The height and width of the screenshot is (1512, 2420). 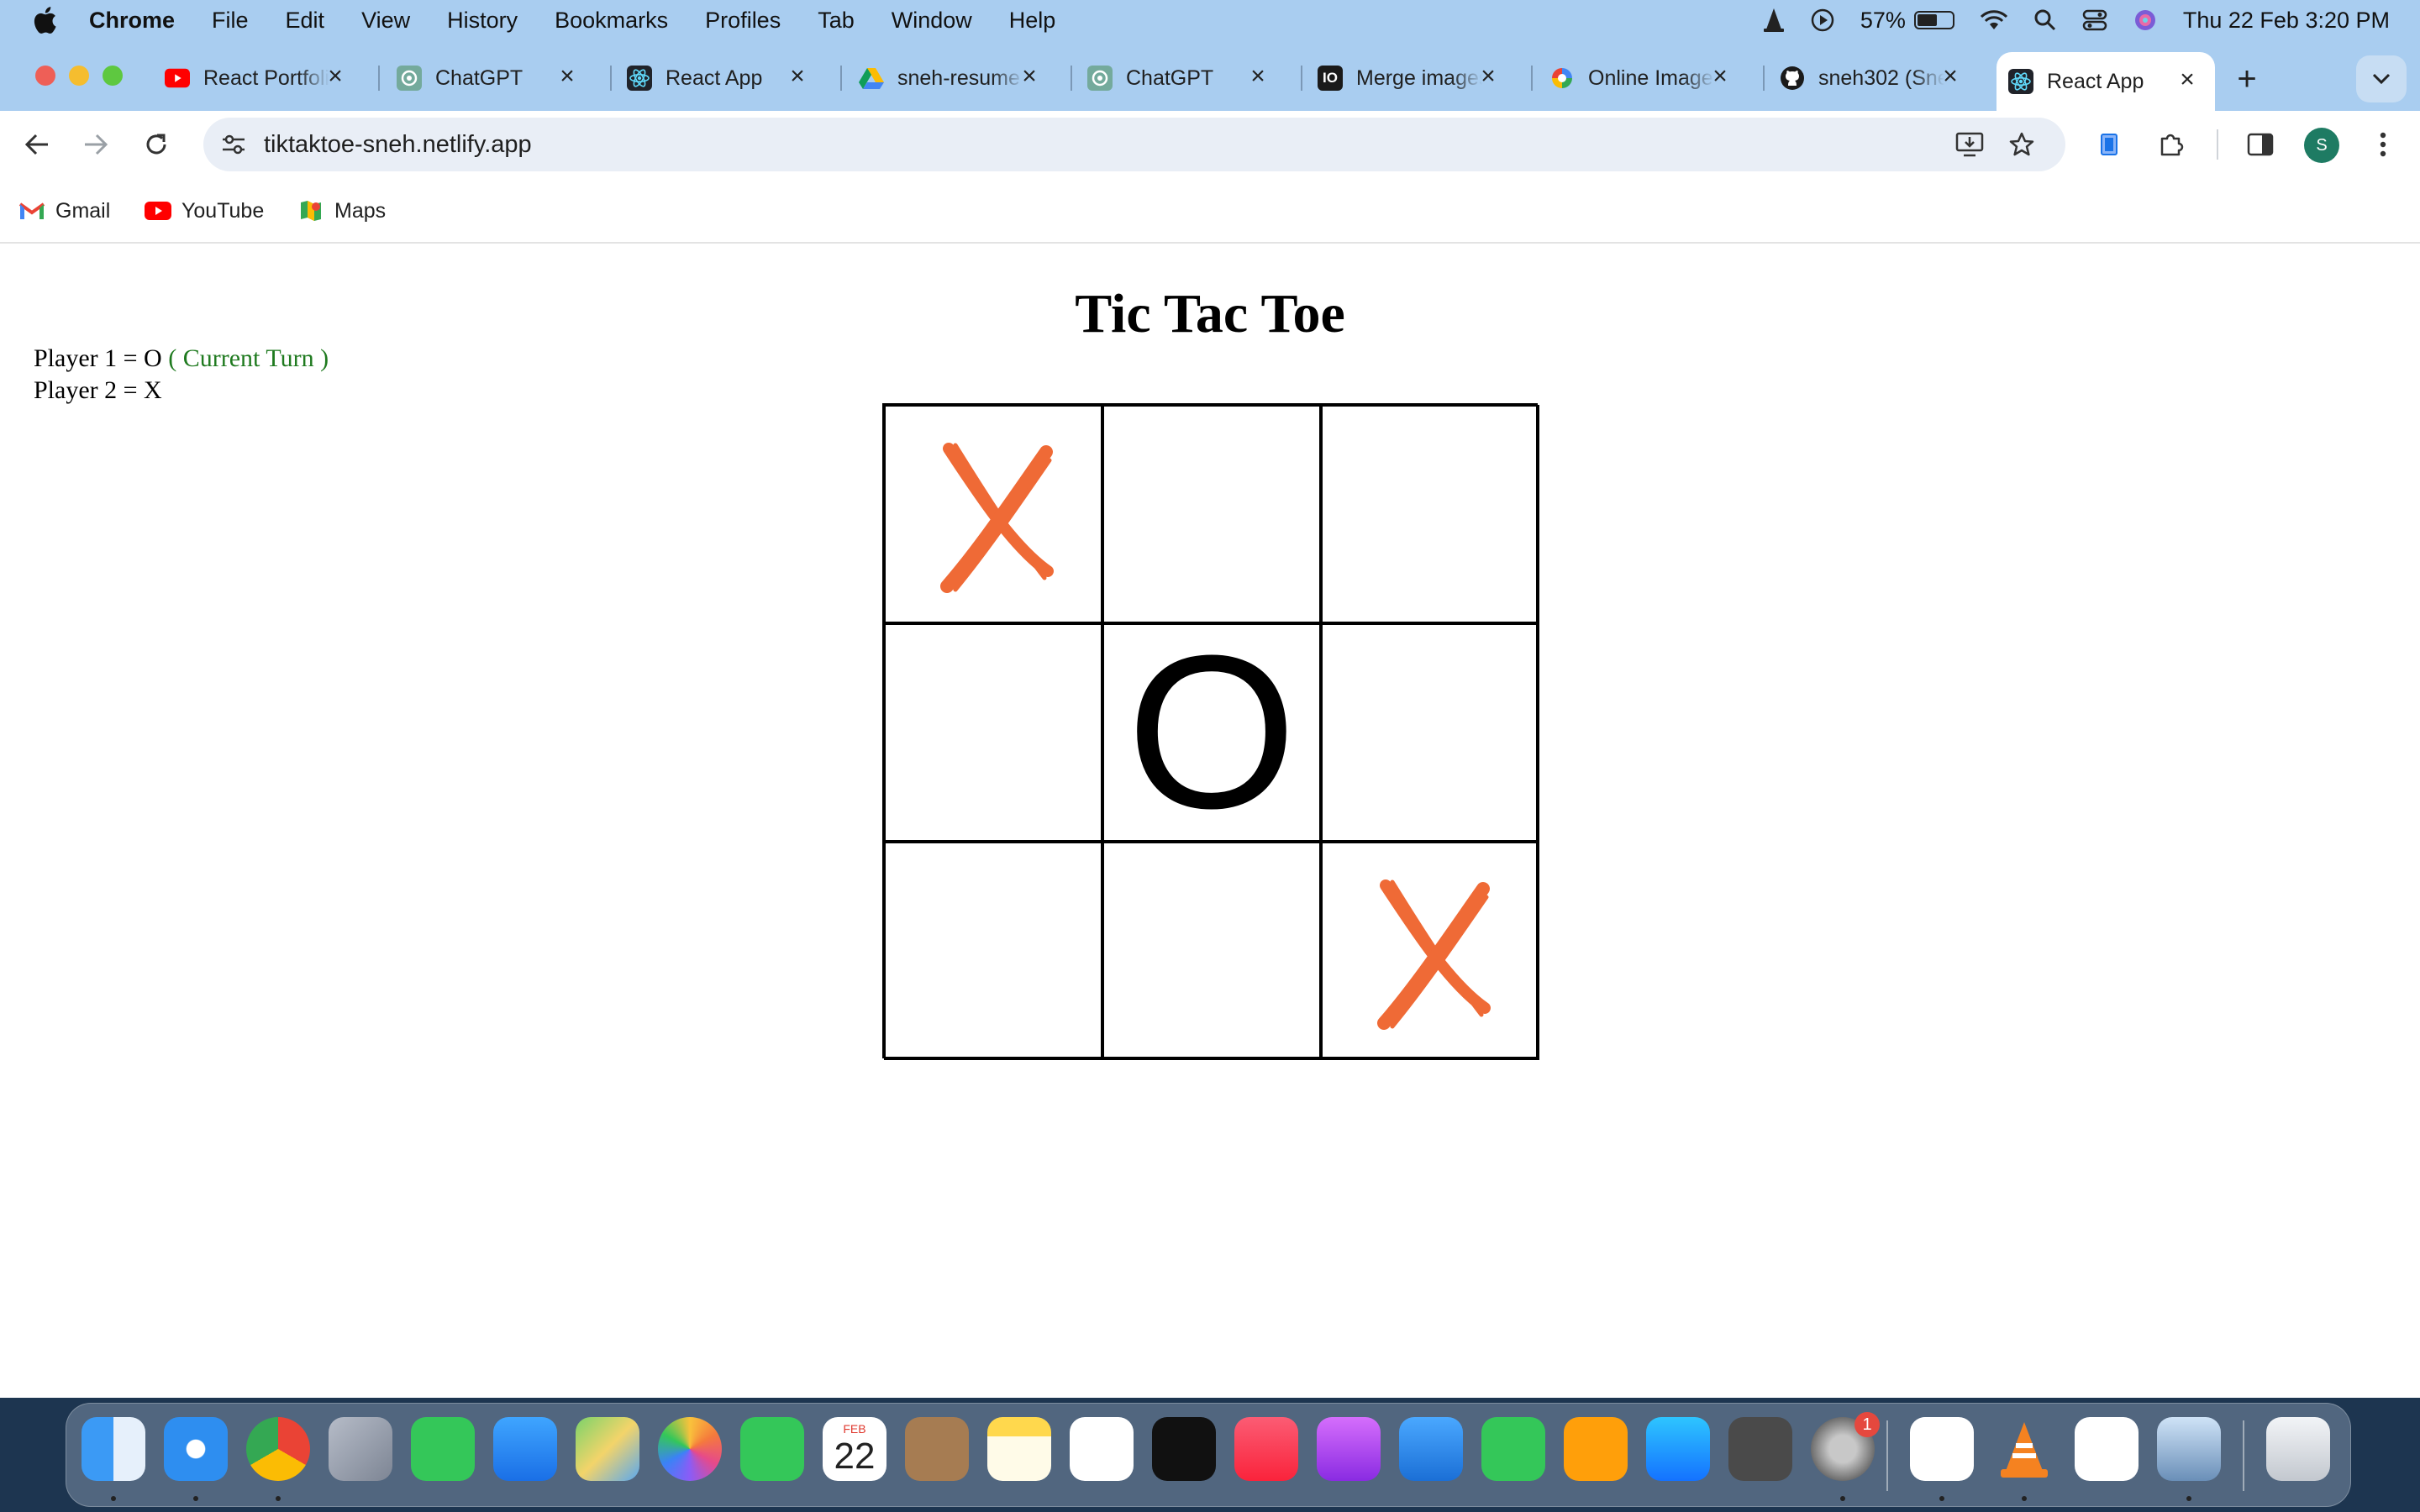 I want to click on bookmark-maps: Maps, so click(x=341, y=211).